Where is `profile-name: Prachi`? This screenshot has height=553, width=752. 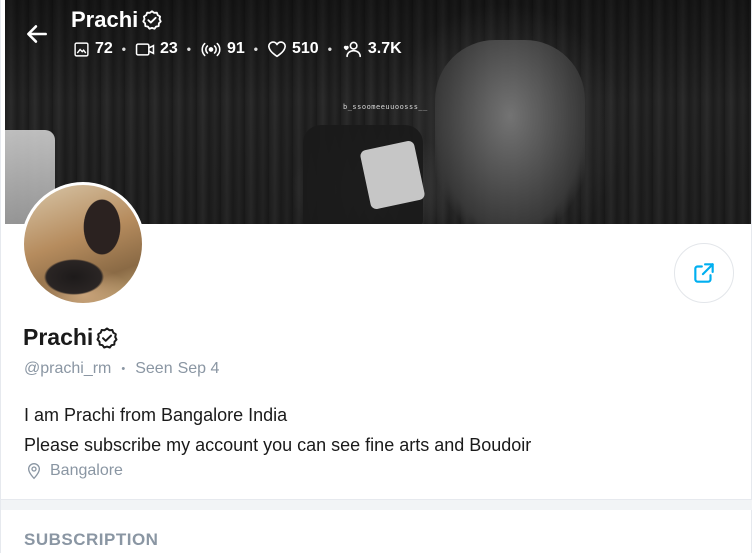 profile-name: Prachi is located at coordinates (71, 337).